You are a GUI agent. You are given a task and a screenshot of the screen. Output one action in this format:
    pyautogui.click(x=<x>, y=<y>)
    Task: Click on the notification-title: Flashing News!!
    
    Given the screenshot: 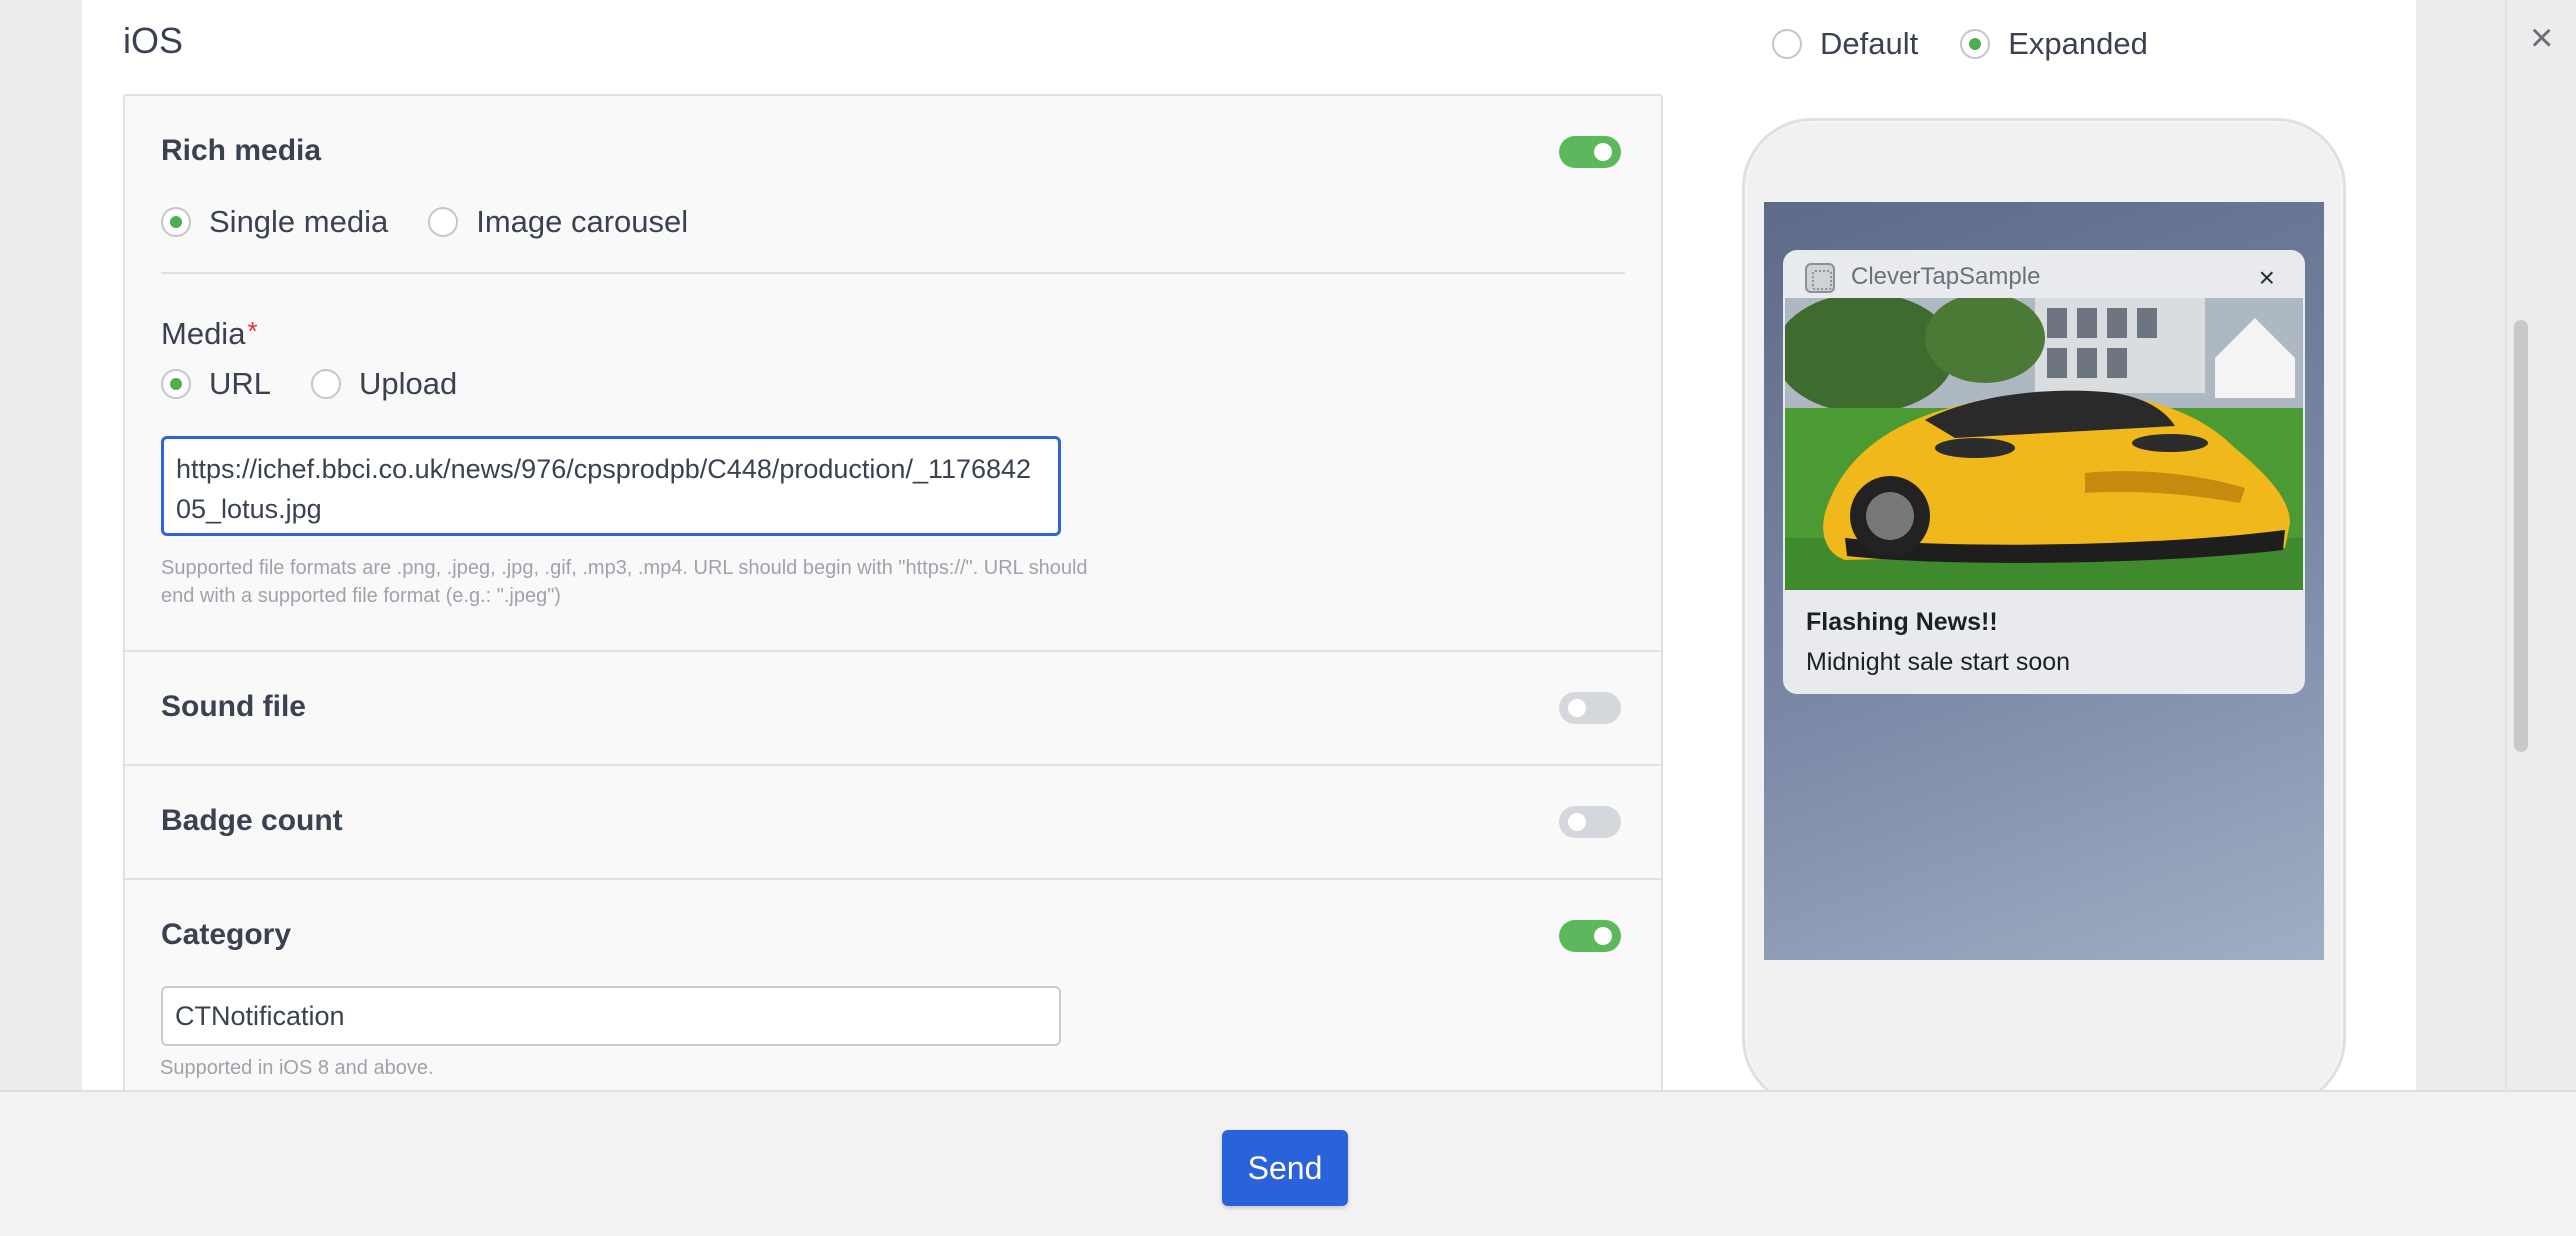 What is the action you would take?
    pyautogui.click(x=1902, y=622)
    